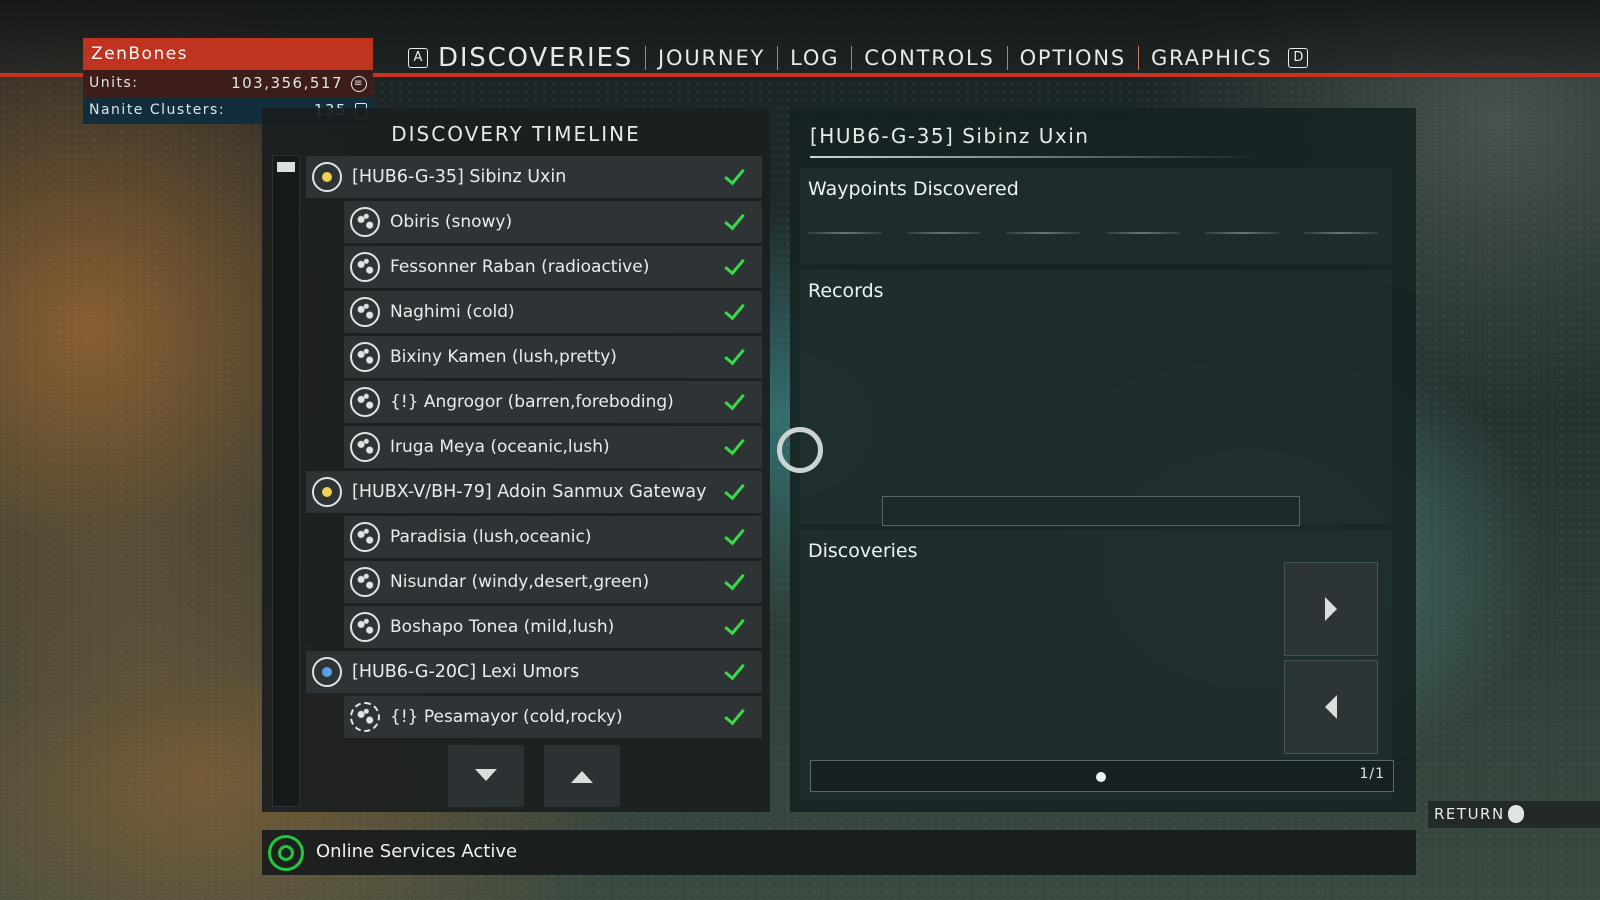 Image resolution: width=1600 pixels, height=900 pixels. I want to click on tab-options: OPTIONS, so click(1072, 58).